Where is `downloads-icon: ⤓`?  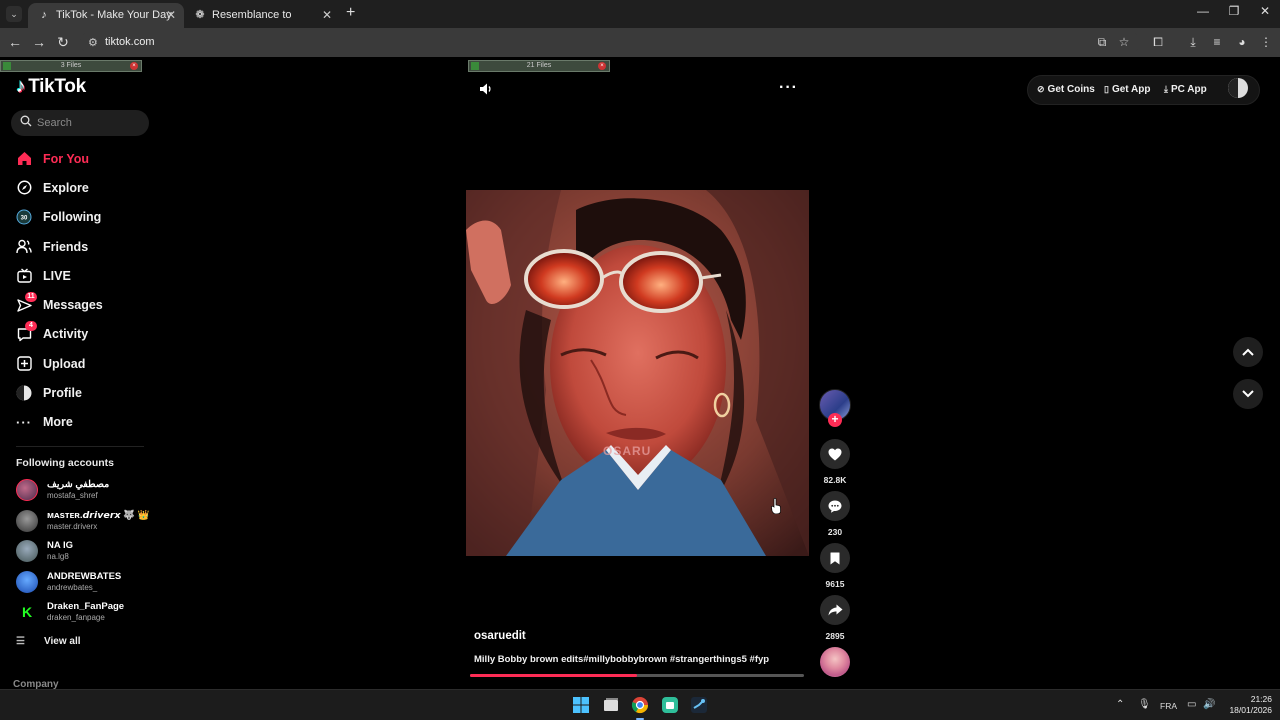
downloads-icon: ⤓ is located at coordinates (1193, 42).